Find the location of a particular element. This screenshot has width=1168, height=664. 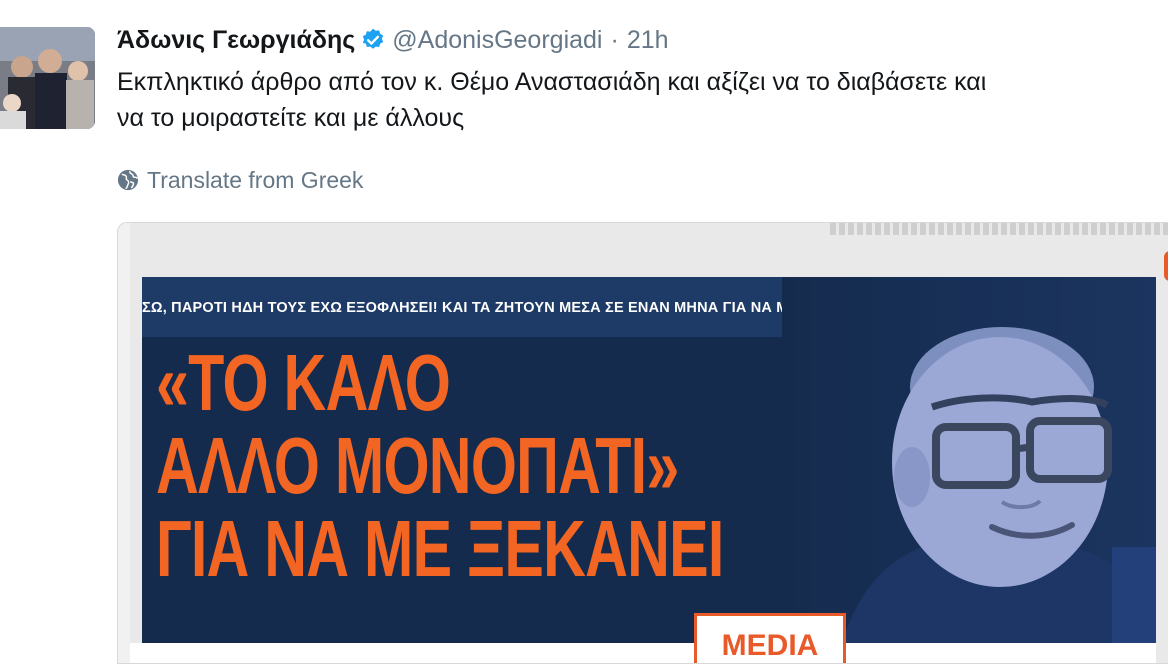

avatar is located at coordinates (47, 78).